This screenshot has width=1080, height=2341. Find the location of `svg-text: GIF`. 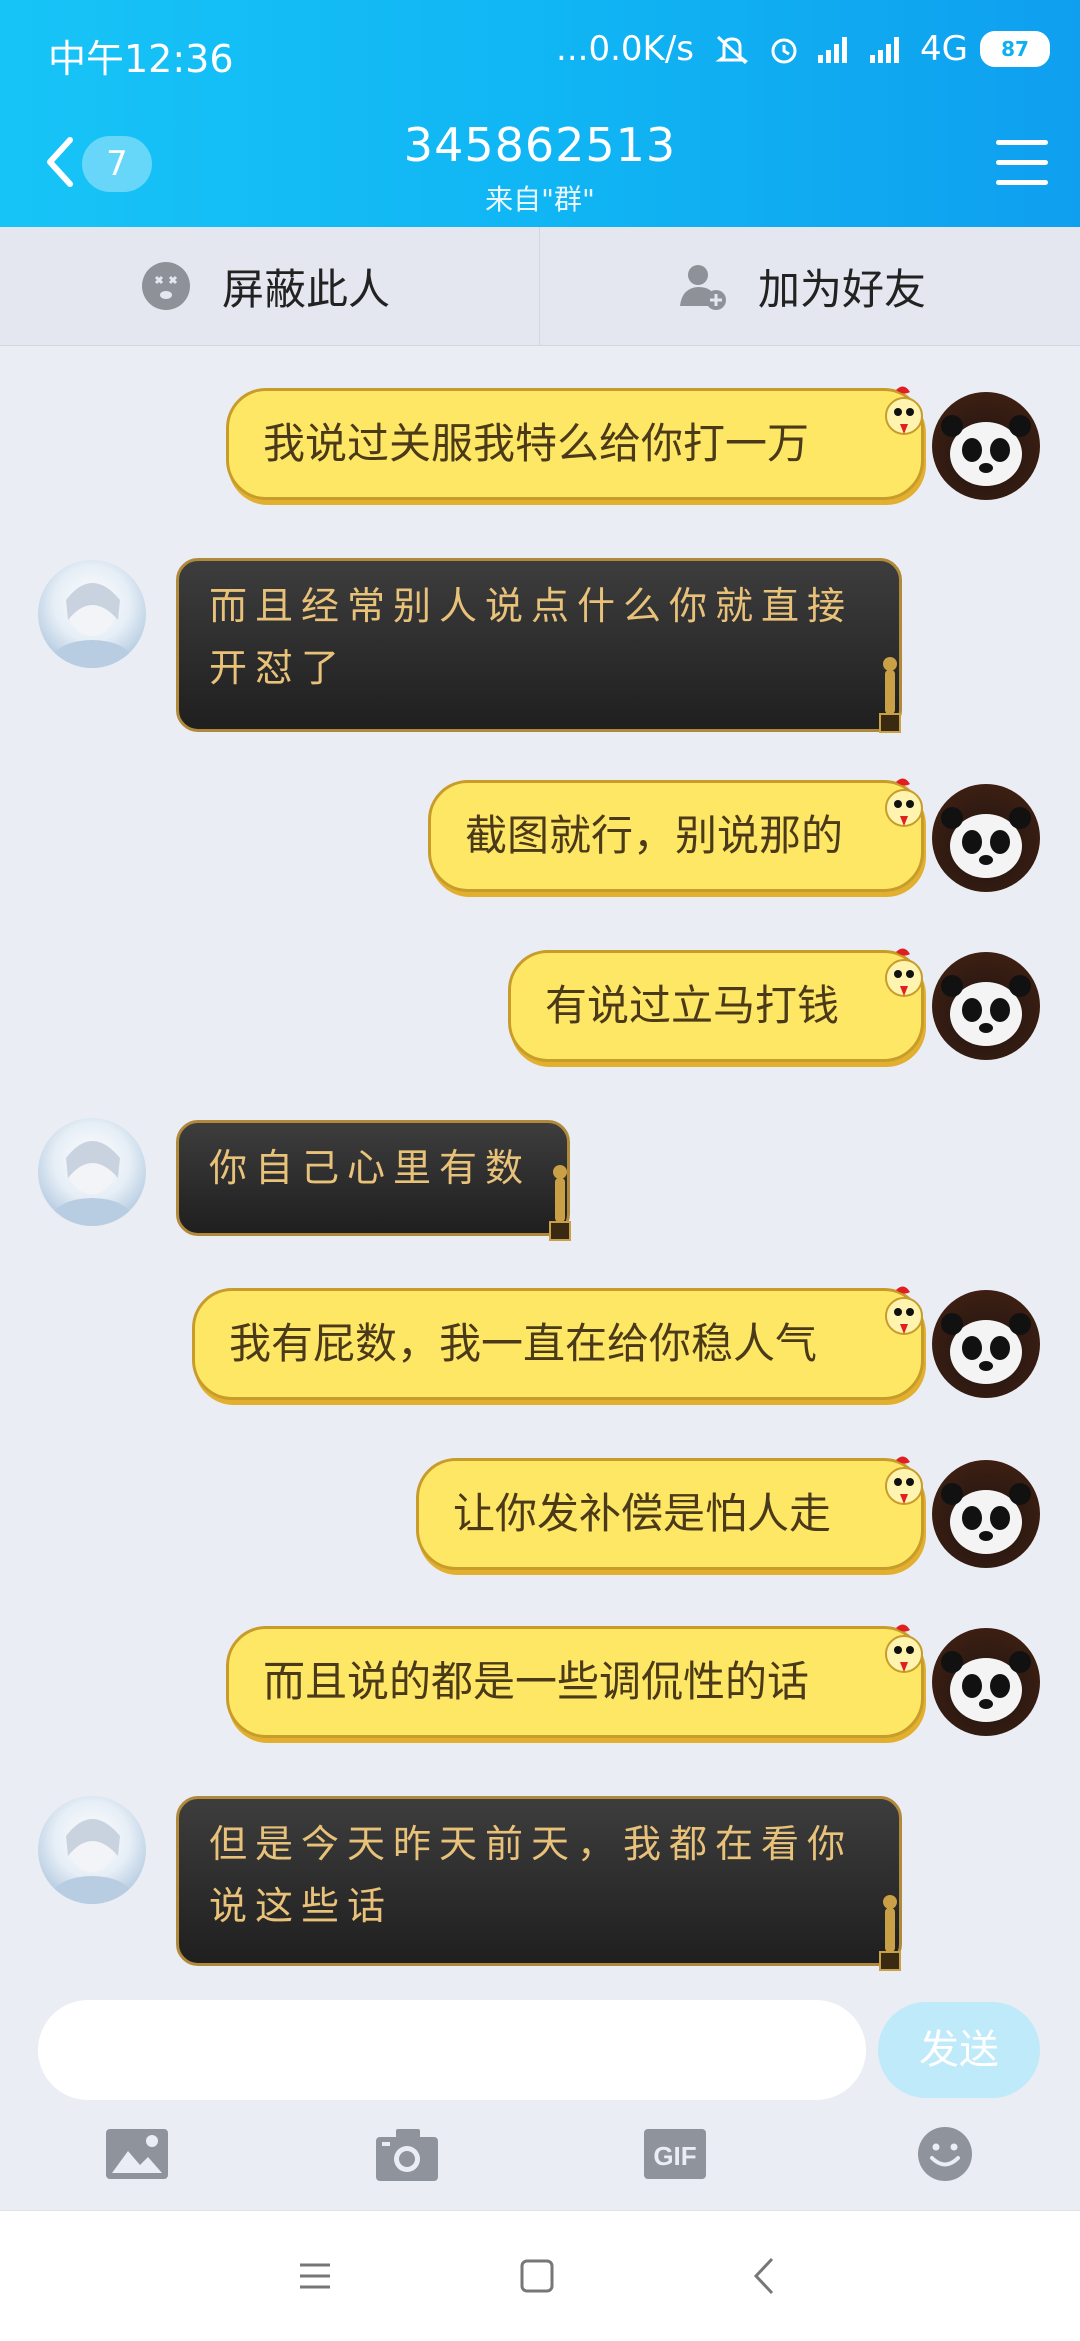

svg-text: GIF is located at coordinates (674, 2156).